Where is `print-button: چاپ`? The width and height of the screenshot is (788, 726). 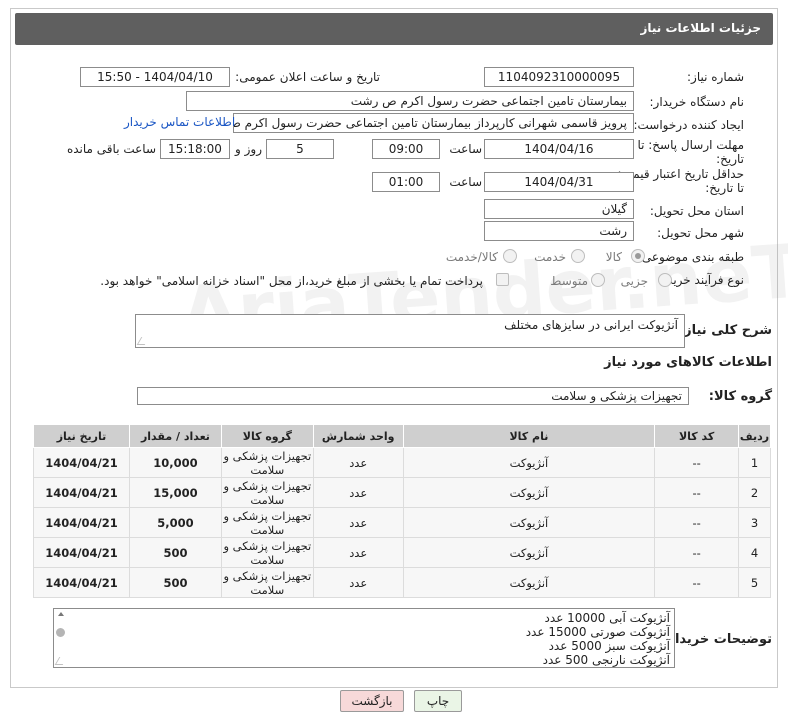
print-button: چاپ is located at coordinates (438, 701).